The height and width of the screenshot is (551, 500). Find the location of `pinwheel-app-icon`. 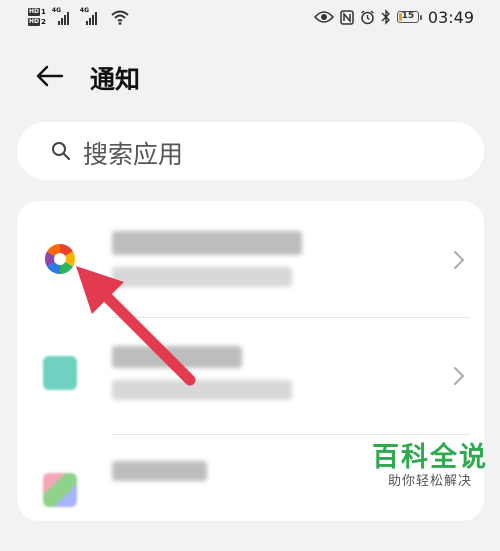

pinwheel-app-icon is located at coordinates (60, 259).